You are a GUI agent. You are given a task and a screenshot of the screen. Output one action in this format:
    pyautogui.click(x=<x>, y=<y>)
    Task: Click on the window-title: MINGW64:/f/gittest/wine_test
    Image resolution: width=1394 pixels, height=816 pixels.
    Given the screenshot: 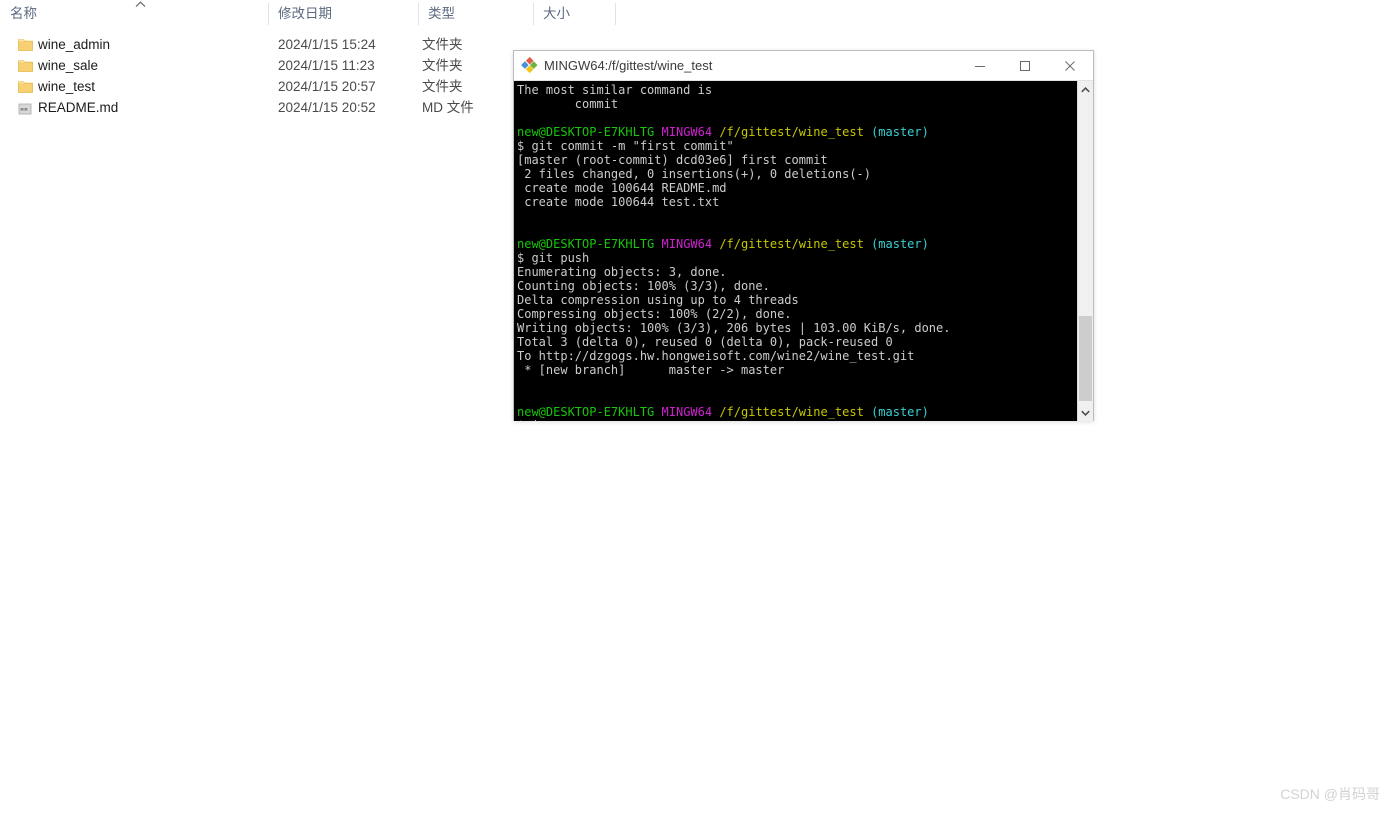 What is the action you would take?
    pyautogui.click(x=628, y=65)
    